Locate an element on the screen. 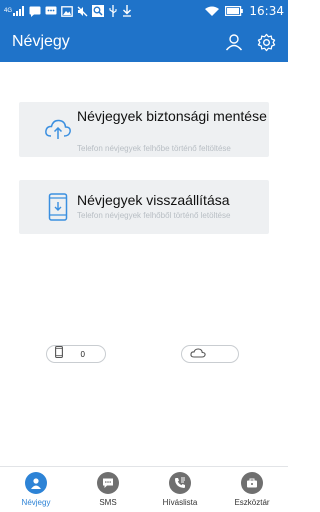  phone-count-value: 0 is located at coordinates (82, 354).